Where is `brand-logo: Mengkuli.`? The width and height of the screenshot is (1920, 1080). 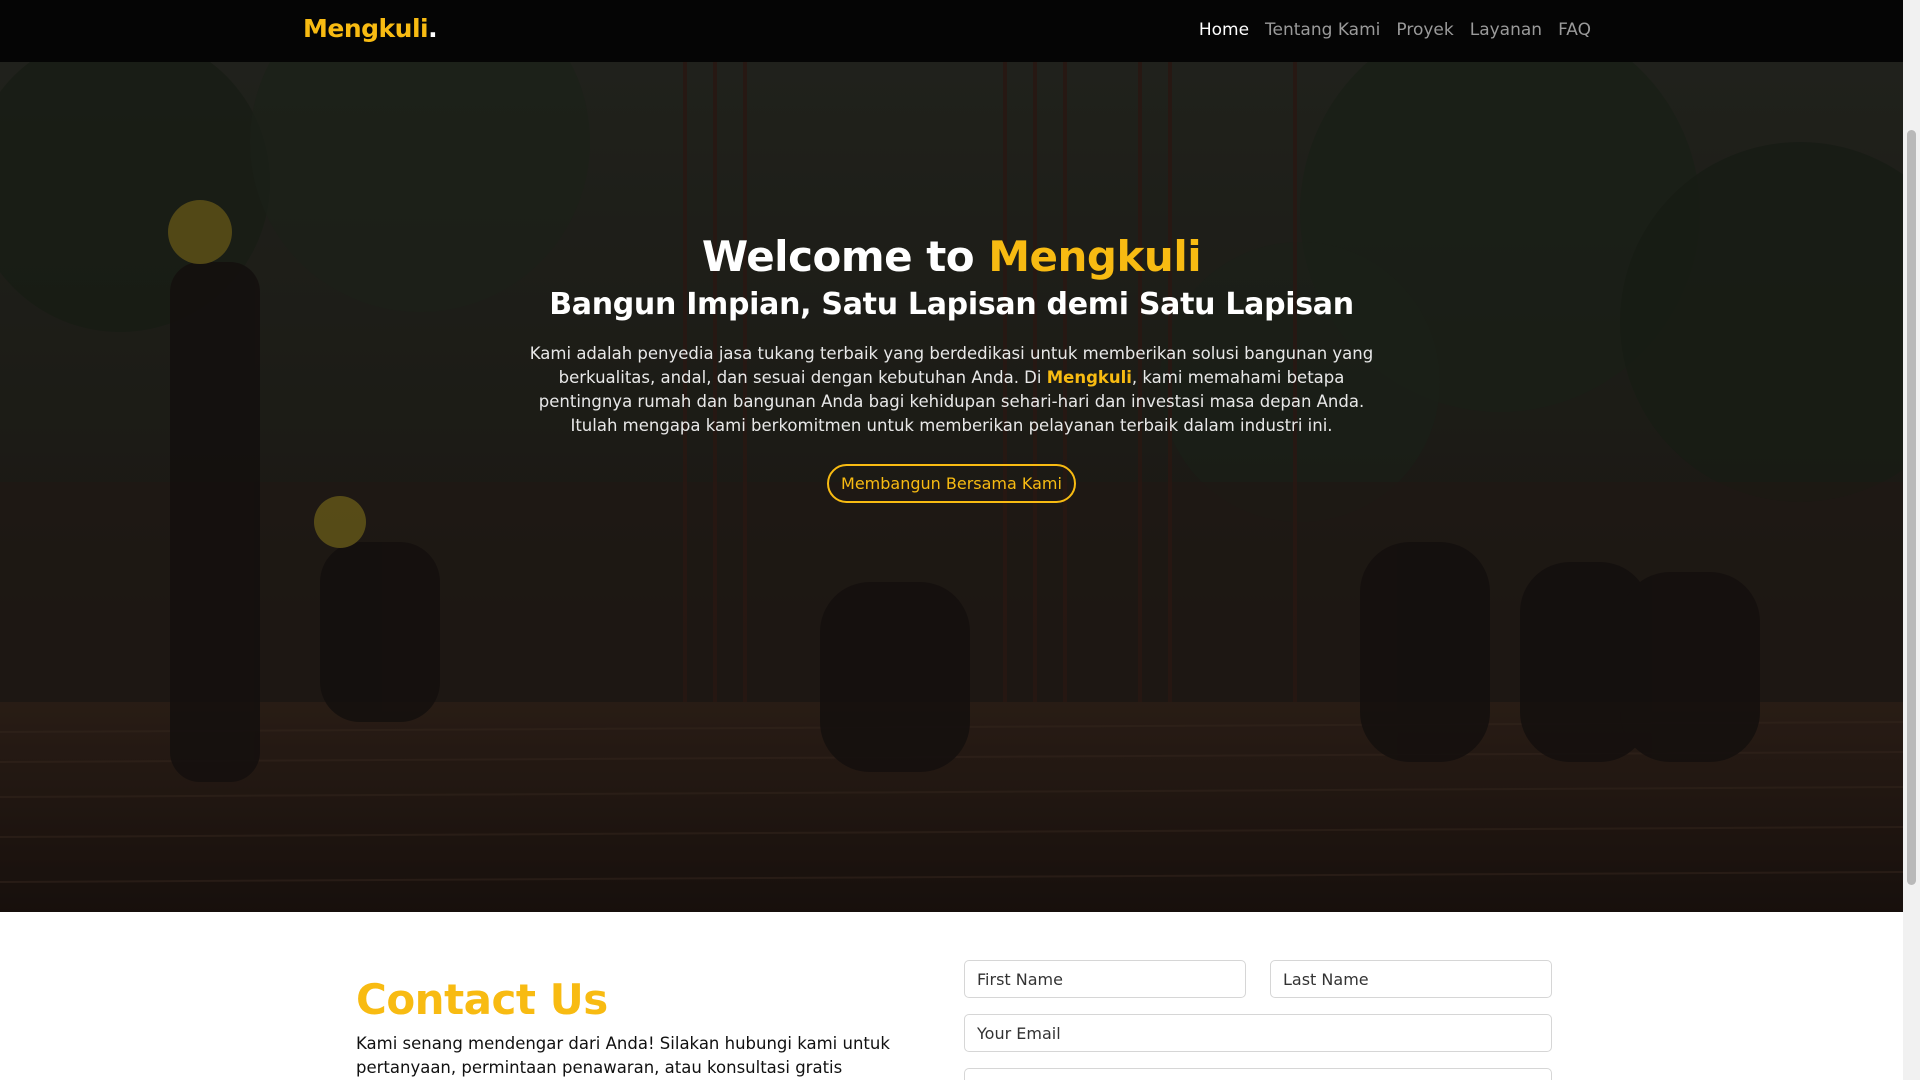 brand-logo: Mengkuli. is located at coordinates (370, 28).